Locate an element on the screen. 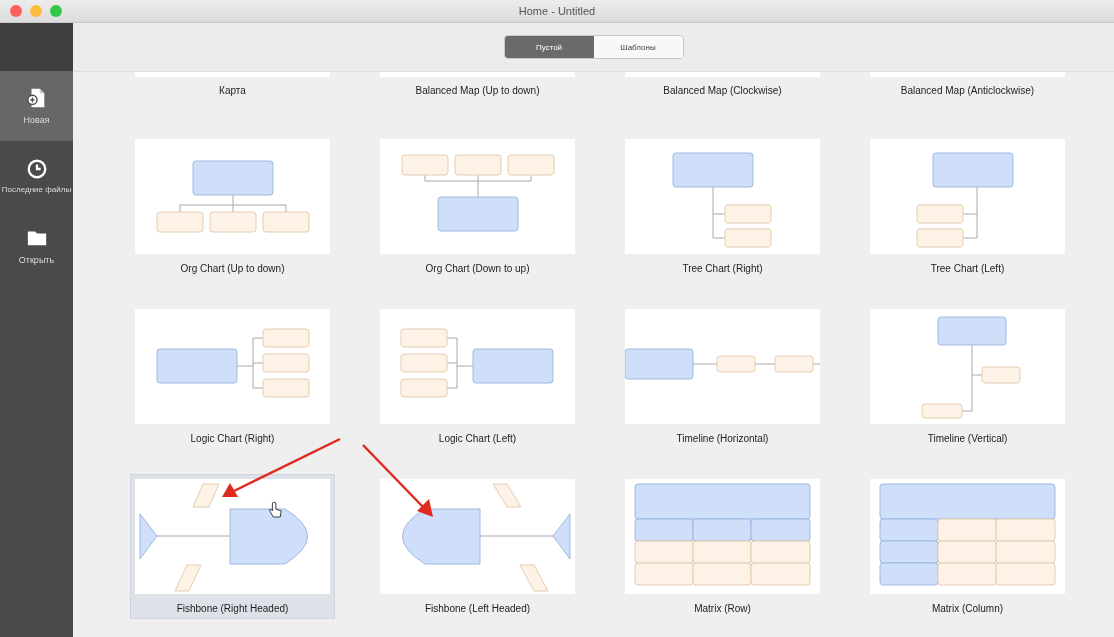 This screenshot has height=637, width=1114. template-label: Timeline (Vertical) is located at coordinates (967, 438).